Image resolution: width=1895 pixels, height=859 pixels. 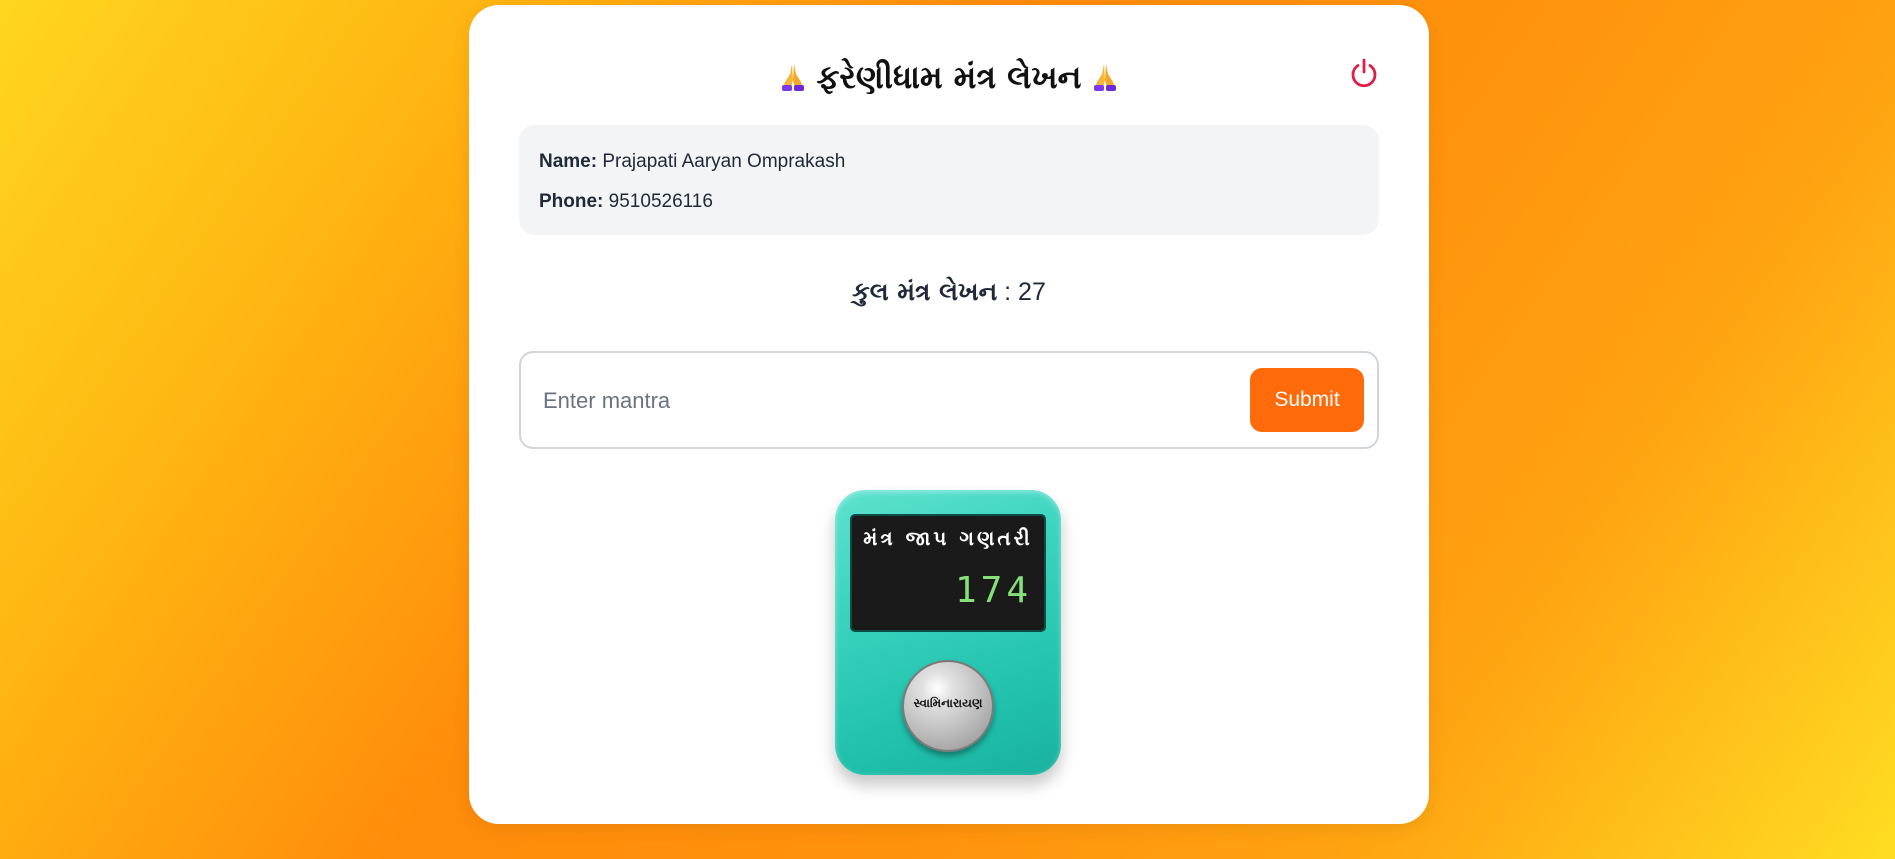 I want to click on phone-label: Phone:, so click(x=571, y=201).